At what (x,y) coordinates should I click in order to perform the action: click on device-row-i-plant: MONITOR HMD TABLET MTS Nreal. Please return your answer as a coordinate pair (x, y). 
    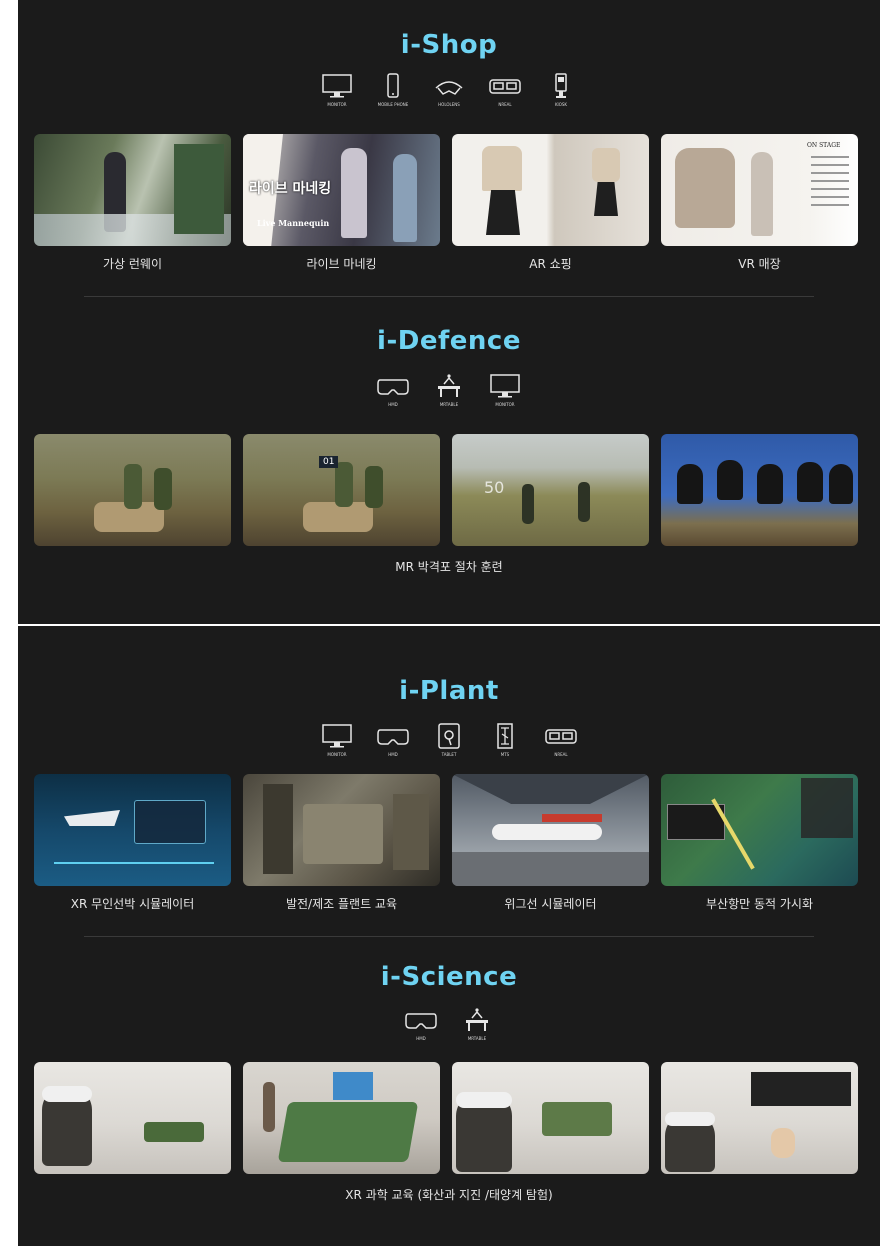
    Looking at the image, I should click on (449, 739).